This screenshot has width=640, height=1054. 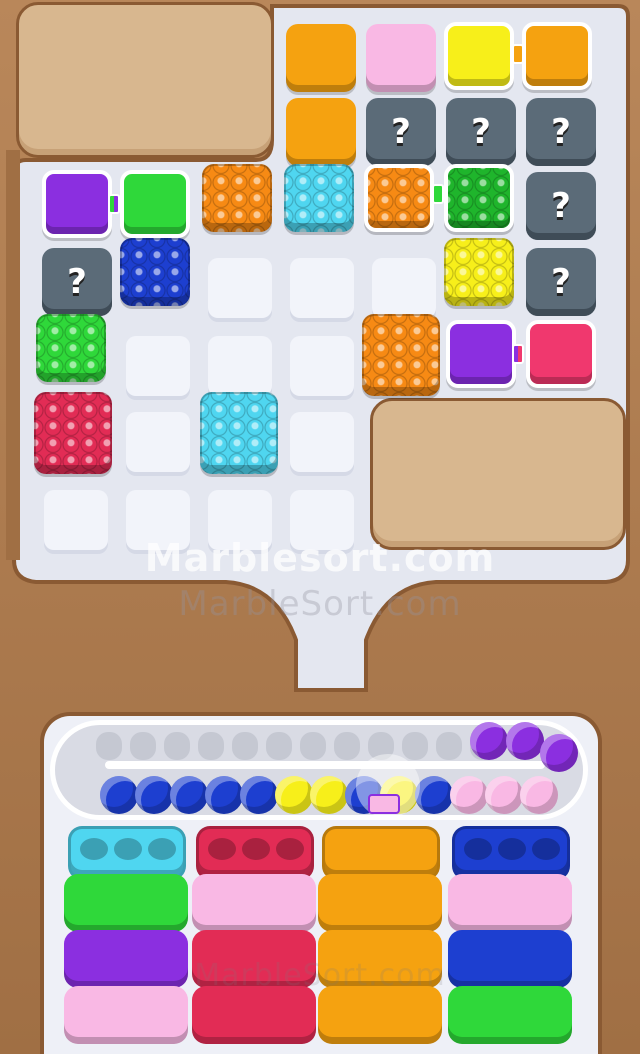 What do you see at coordinates (325, 765) in the screenshot?
I see `track-inner-rail` at bounding box center [325, 765].